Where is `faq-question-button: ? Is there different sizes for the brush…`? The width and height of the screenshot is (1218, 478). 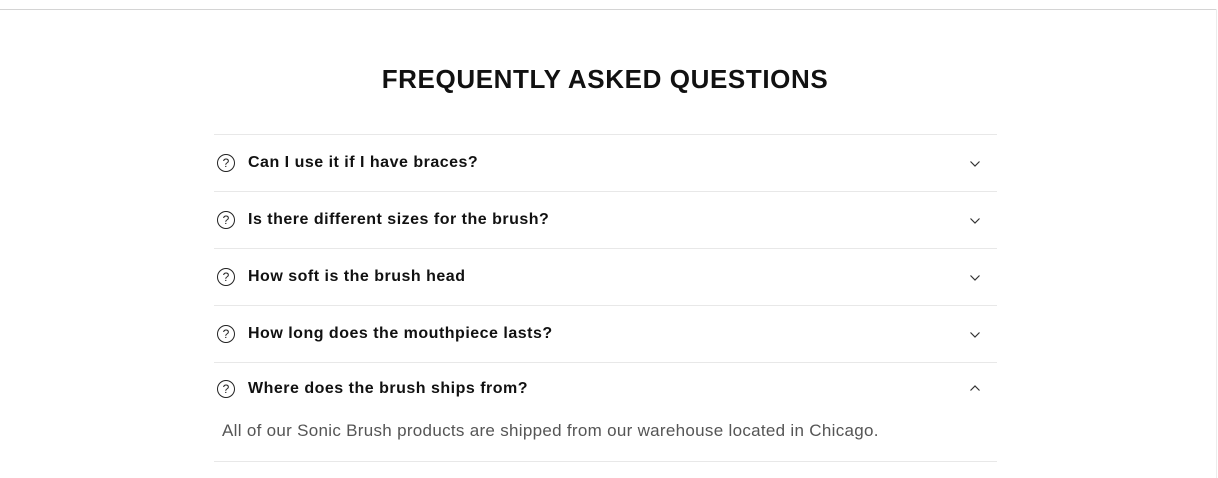 faq-question-button: ? Is there different sizes for the brush… is located at coordinates (605, 220).